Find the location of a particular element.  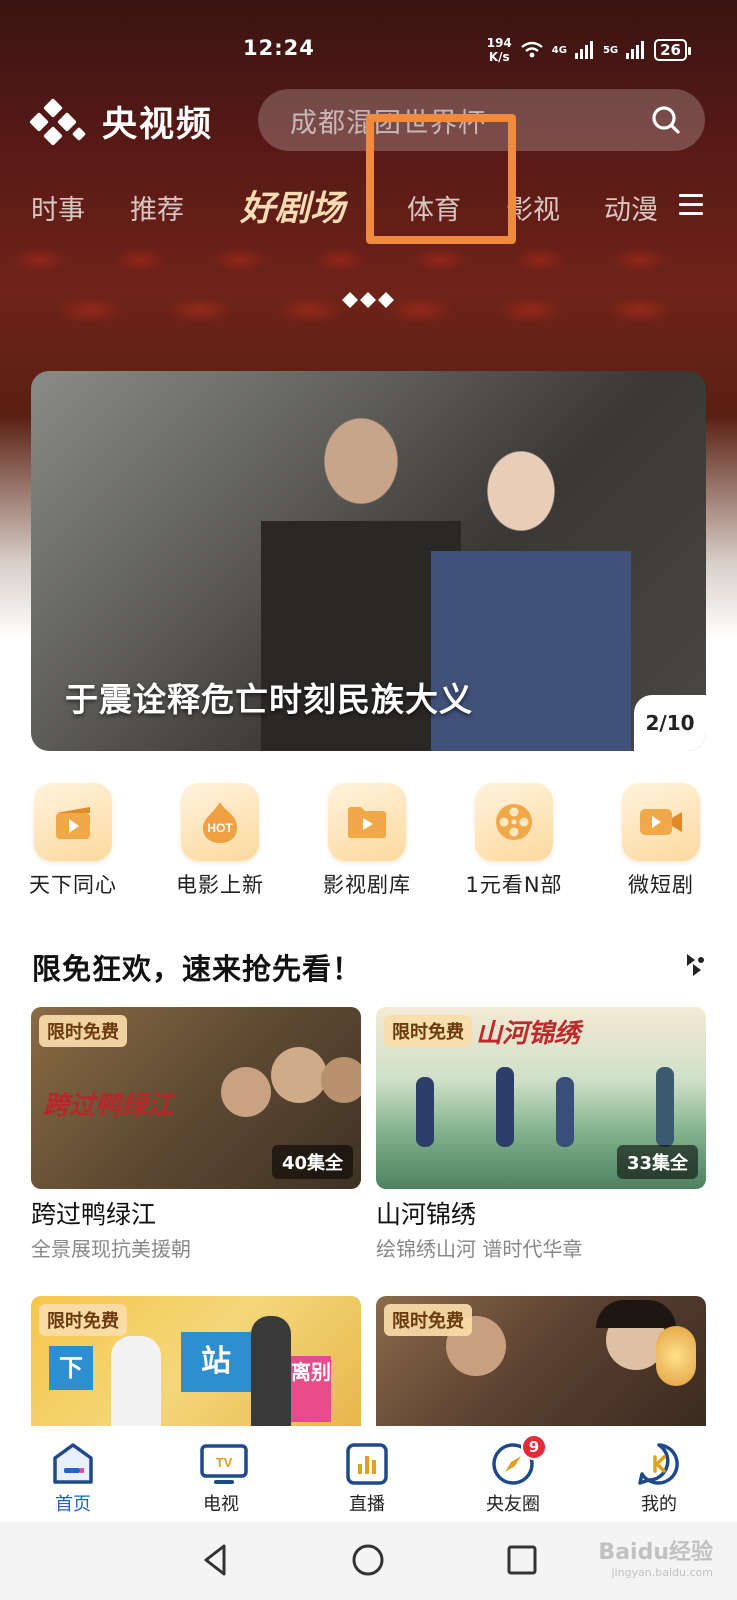

card-poster: 跨过鸭绿江 限时免费 40集全 is located at coordinates (196, 1098).